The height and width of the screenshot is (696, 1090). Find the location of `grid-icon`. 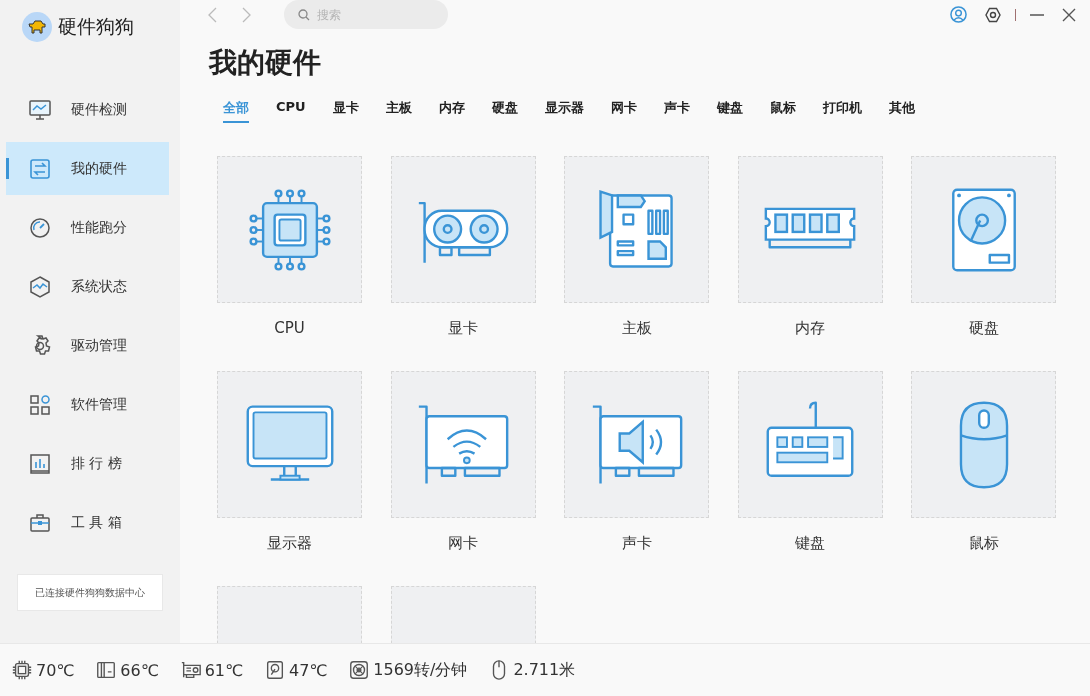

grid-icon is located at coordinates (40, 404).